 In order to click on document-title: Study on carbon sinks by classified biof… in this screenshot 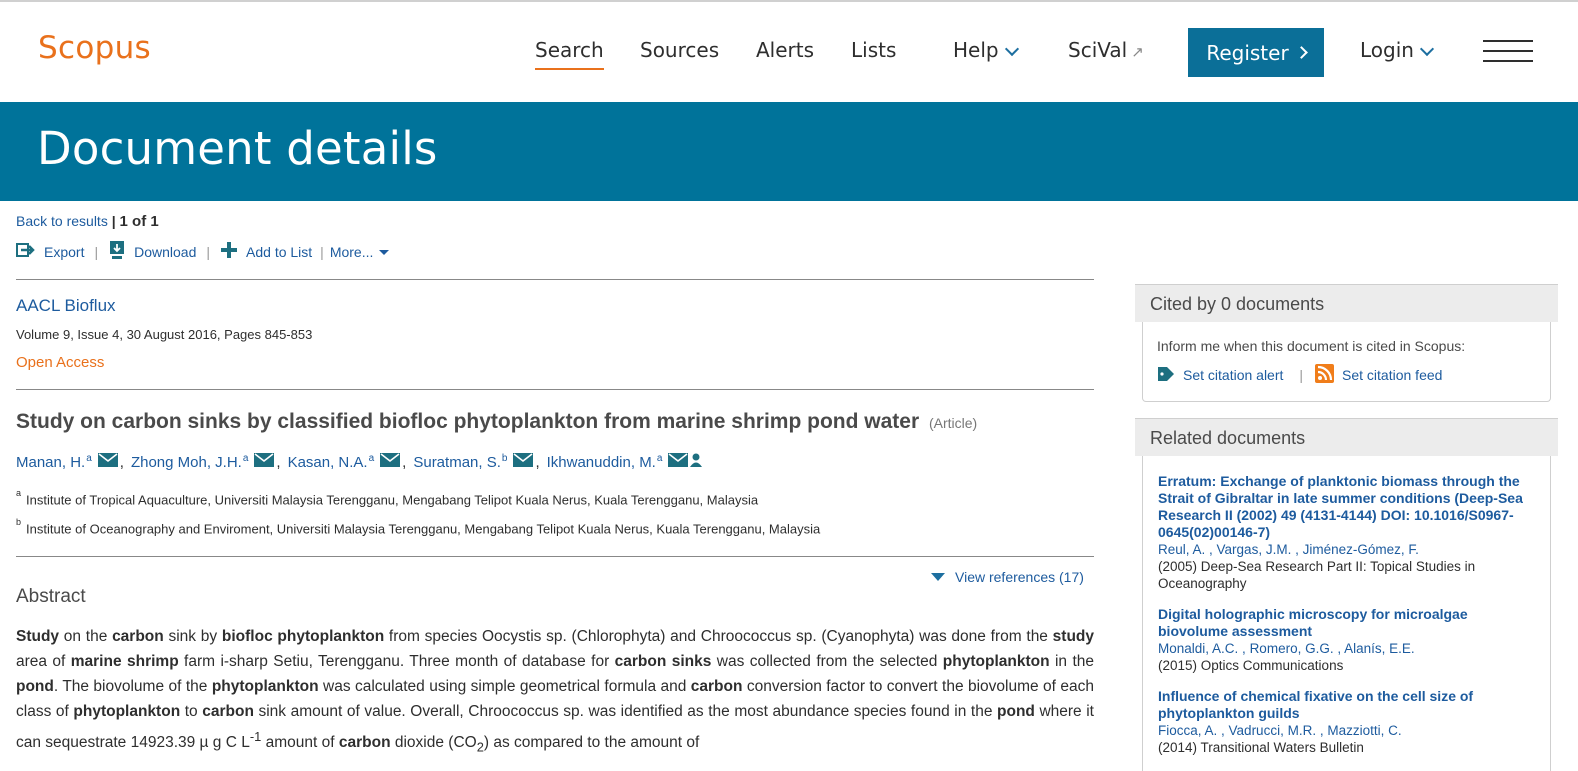, I will do `click(496, 422)`.